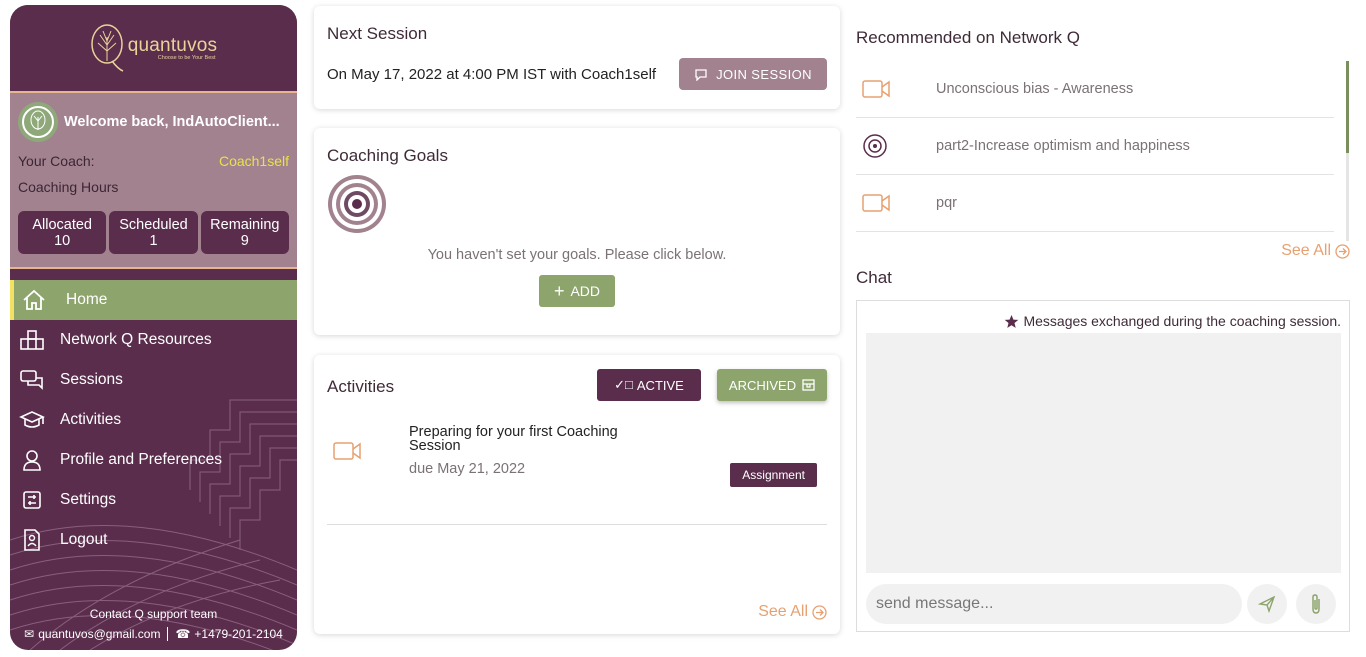 This screenshot has width=1366, height=657. I want to click on support-email: quantuvos@gmail.com, so click(99, 634).